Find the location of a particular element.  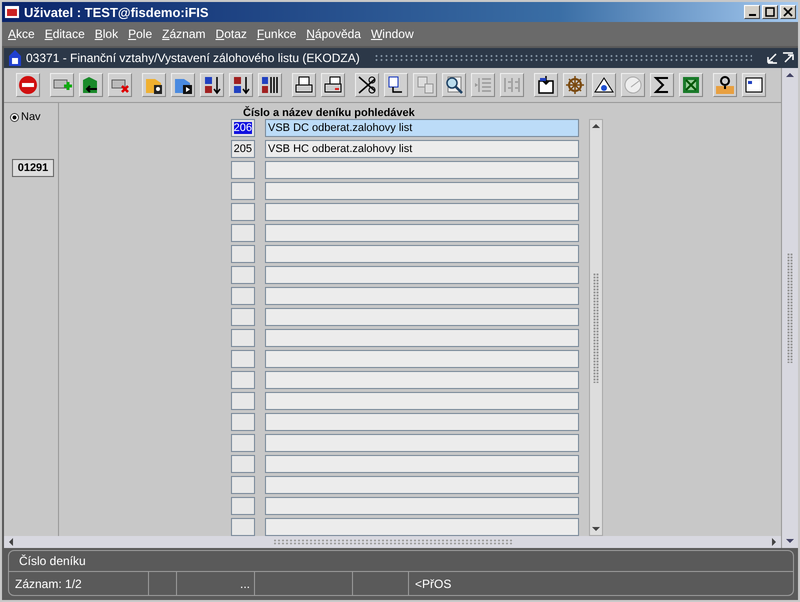

record-plus-icon is located at coordinates (62, 85).